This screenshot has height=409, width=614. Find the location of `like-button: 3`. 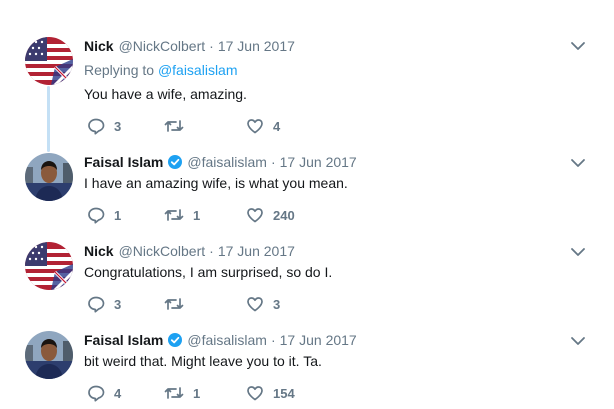

like-button: 3 is located at coordinates (263, 304).